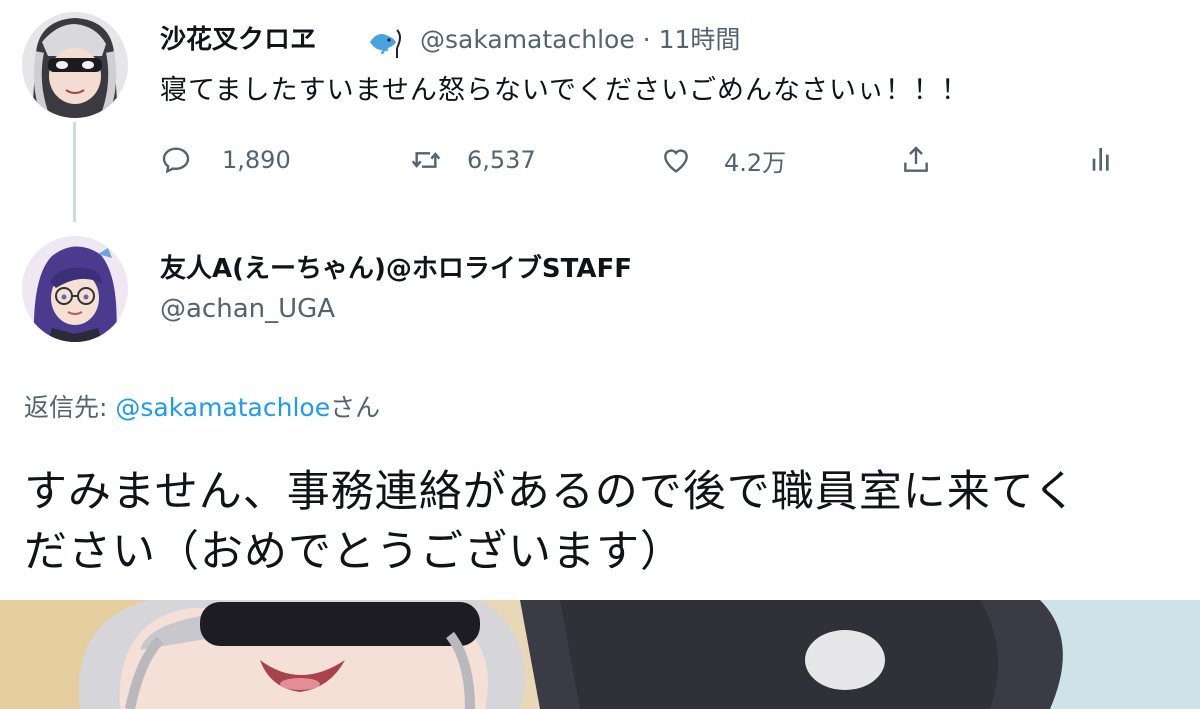 Image resolution: width=1200 pixels, height=709 pixels. I want to click on fish-badge-icon, so click(386, 44).